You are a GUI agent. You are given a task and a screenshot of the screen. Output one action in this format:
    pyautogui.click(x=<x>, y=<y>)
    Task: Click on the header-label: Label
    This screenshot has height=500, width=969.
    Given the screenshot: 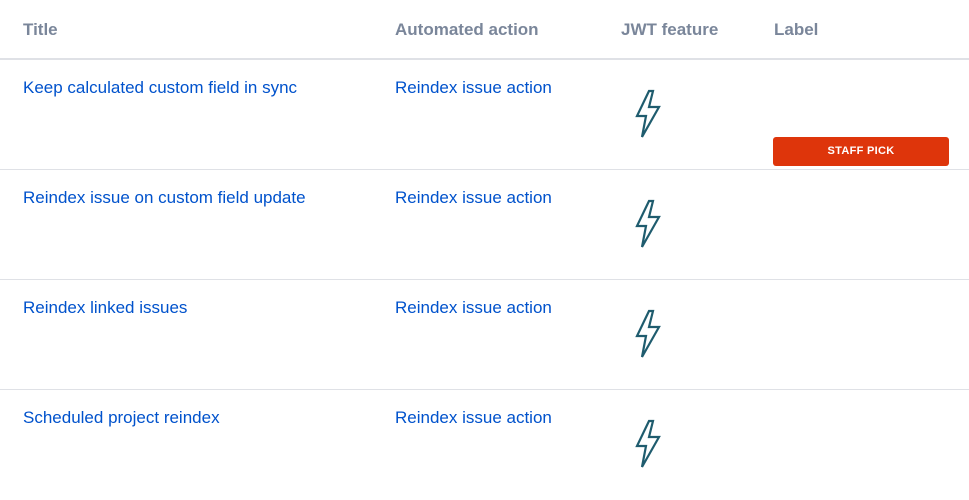 What is the action you would take?
    pyautogui.click(x=796, y=30)
    